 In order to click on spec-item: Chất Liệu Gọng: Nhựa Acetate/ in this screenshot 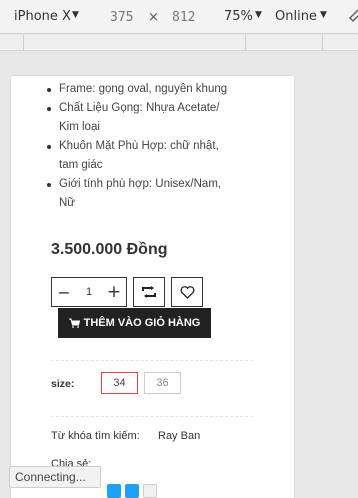, I will do `click(163, 108)`.